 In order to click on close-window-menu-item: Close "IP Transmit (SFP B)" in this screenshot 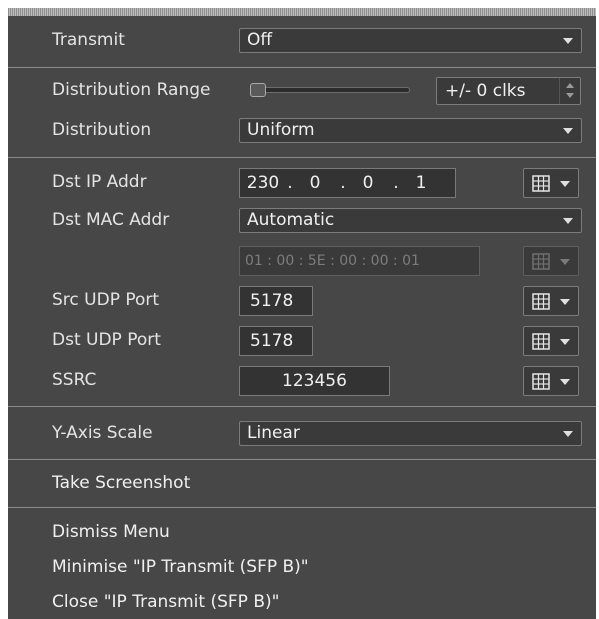, I will do `click(165, 602)`.